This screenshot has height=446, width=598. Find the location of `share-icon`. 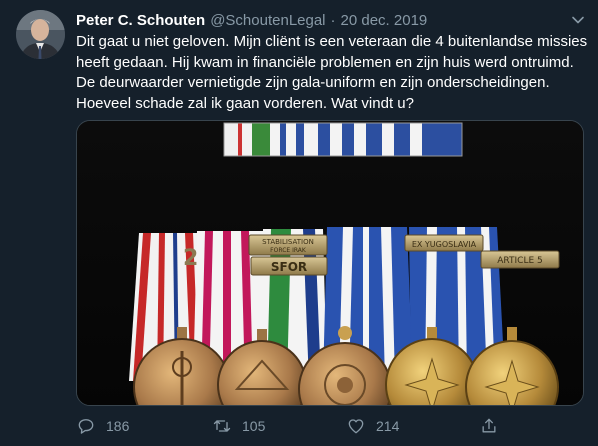

share-icon is located at coordinates (489, 425).